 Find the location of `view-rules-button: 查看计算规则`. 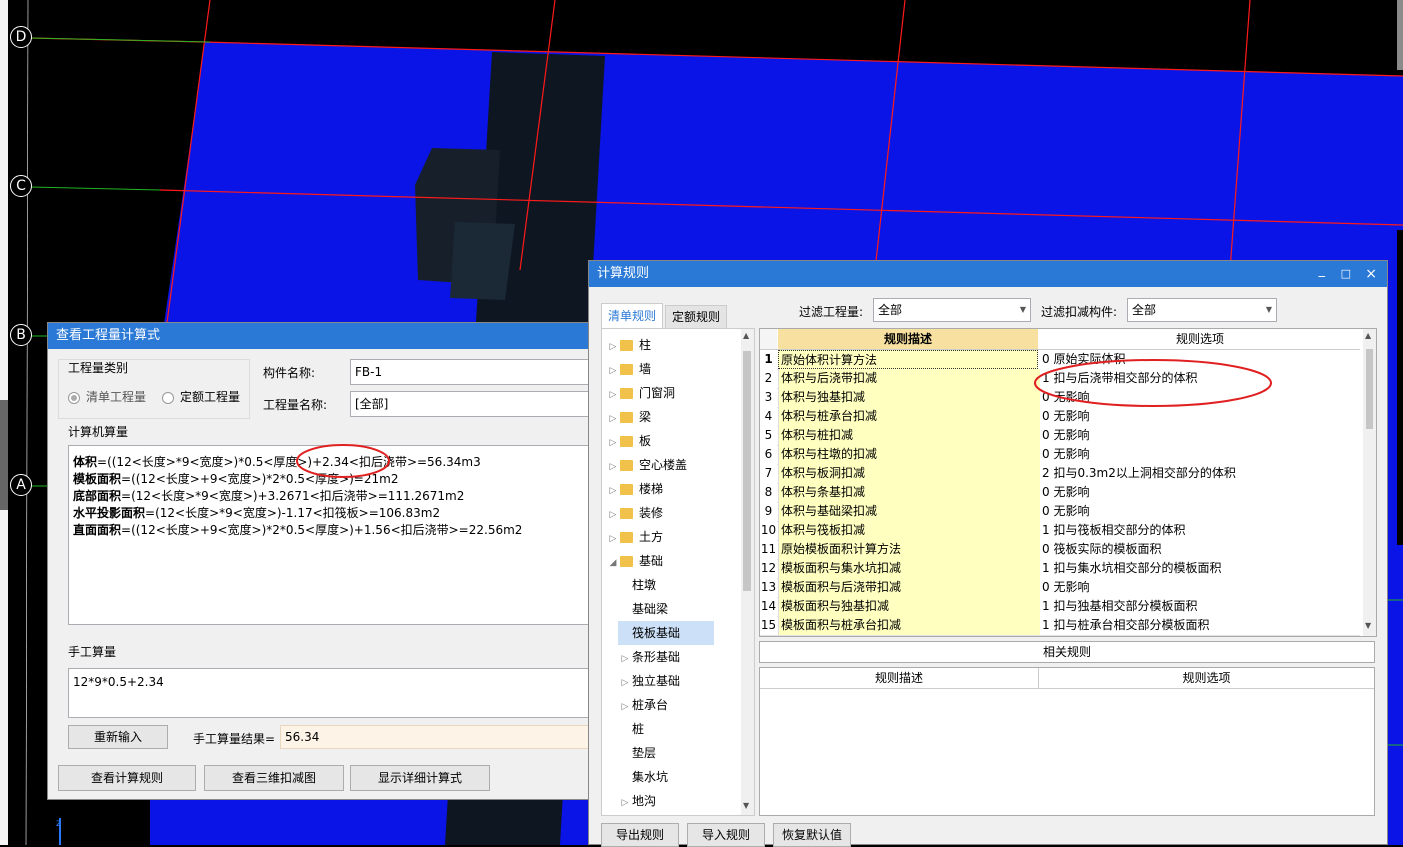

view-rules-button: 查看计算规则 is located at coordinates (127, 778).